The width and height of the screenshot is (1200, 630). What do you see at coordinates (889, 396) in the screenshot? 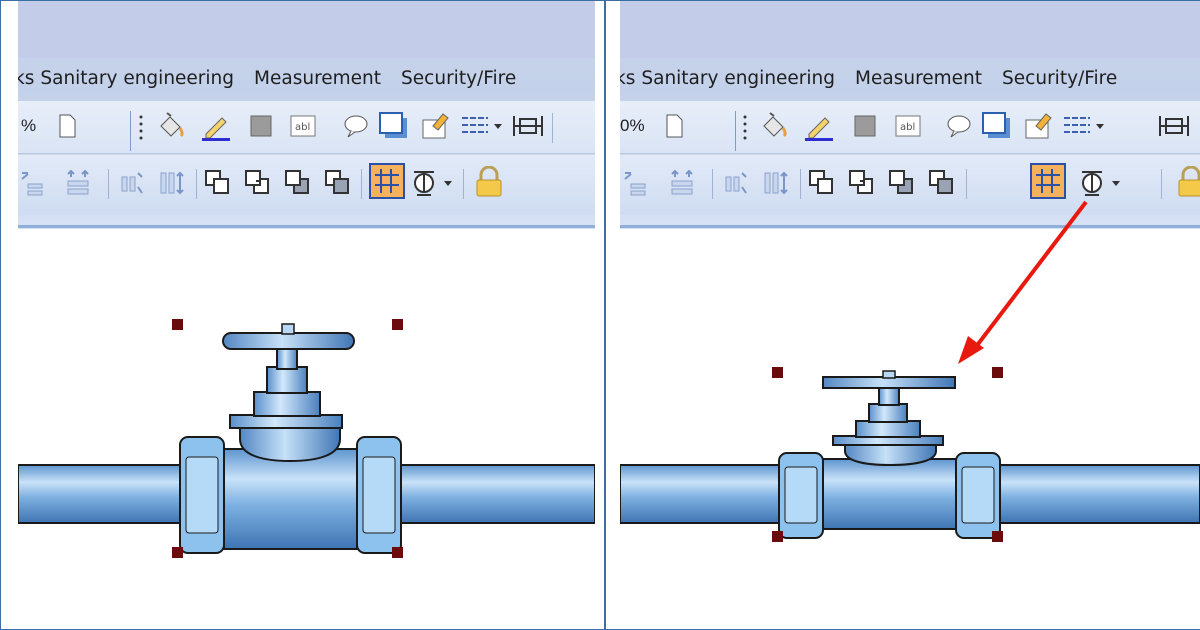
I see `stem` at bounding box center [889, 396].